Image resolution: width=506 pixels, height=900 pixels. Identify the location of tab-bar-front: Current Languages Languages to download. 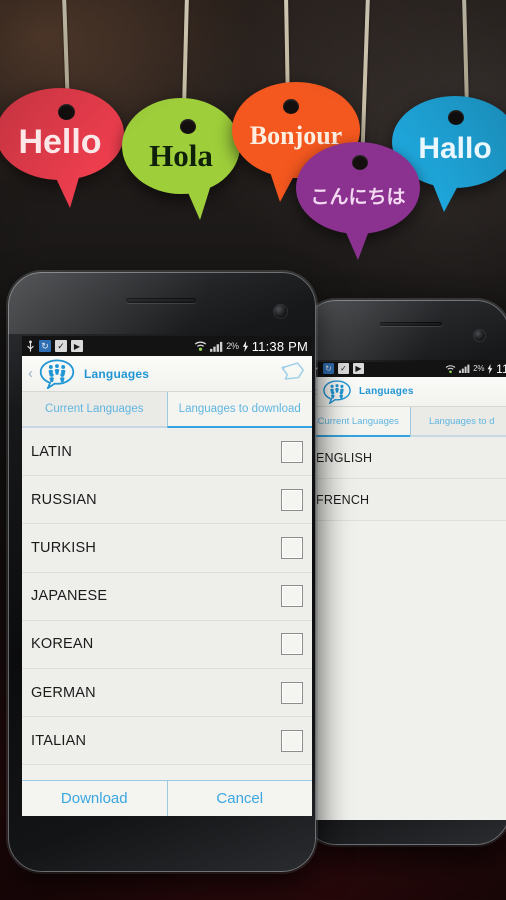
(167, 410).